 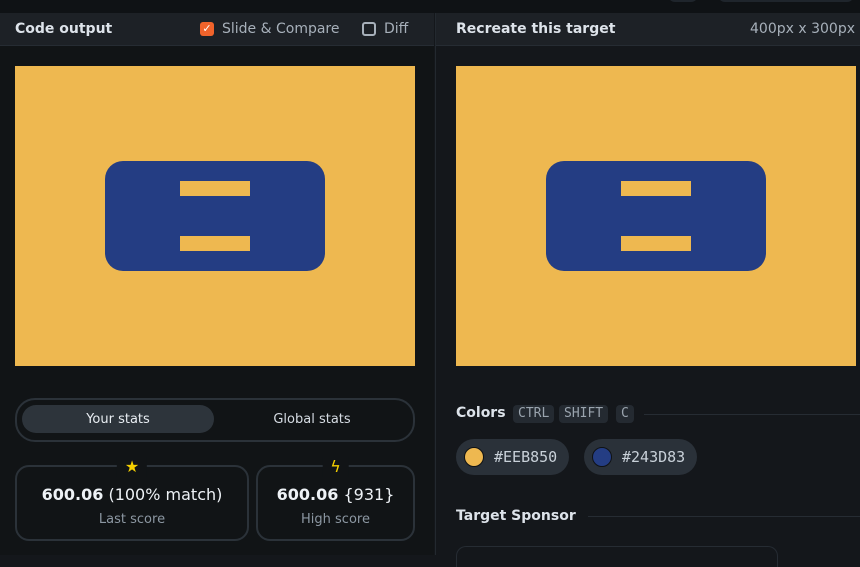 I want to click on color-chip: #EEB850, so click(x=513, y=457).